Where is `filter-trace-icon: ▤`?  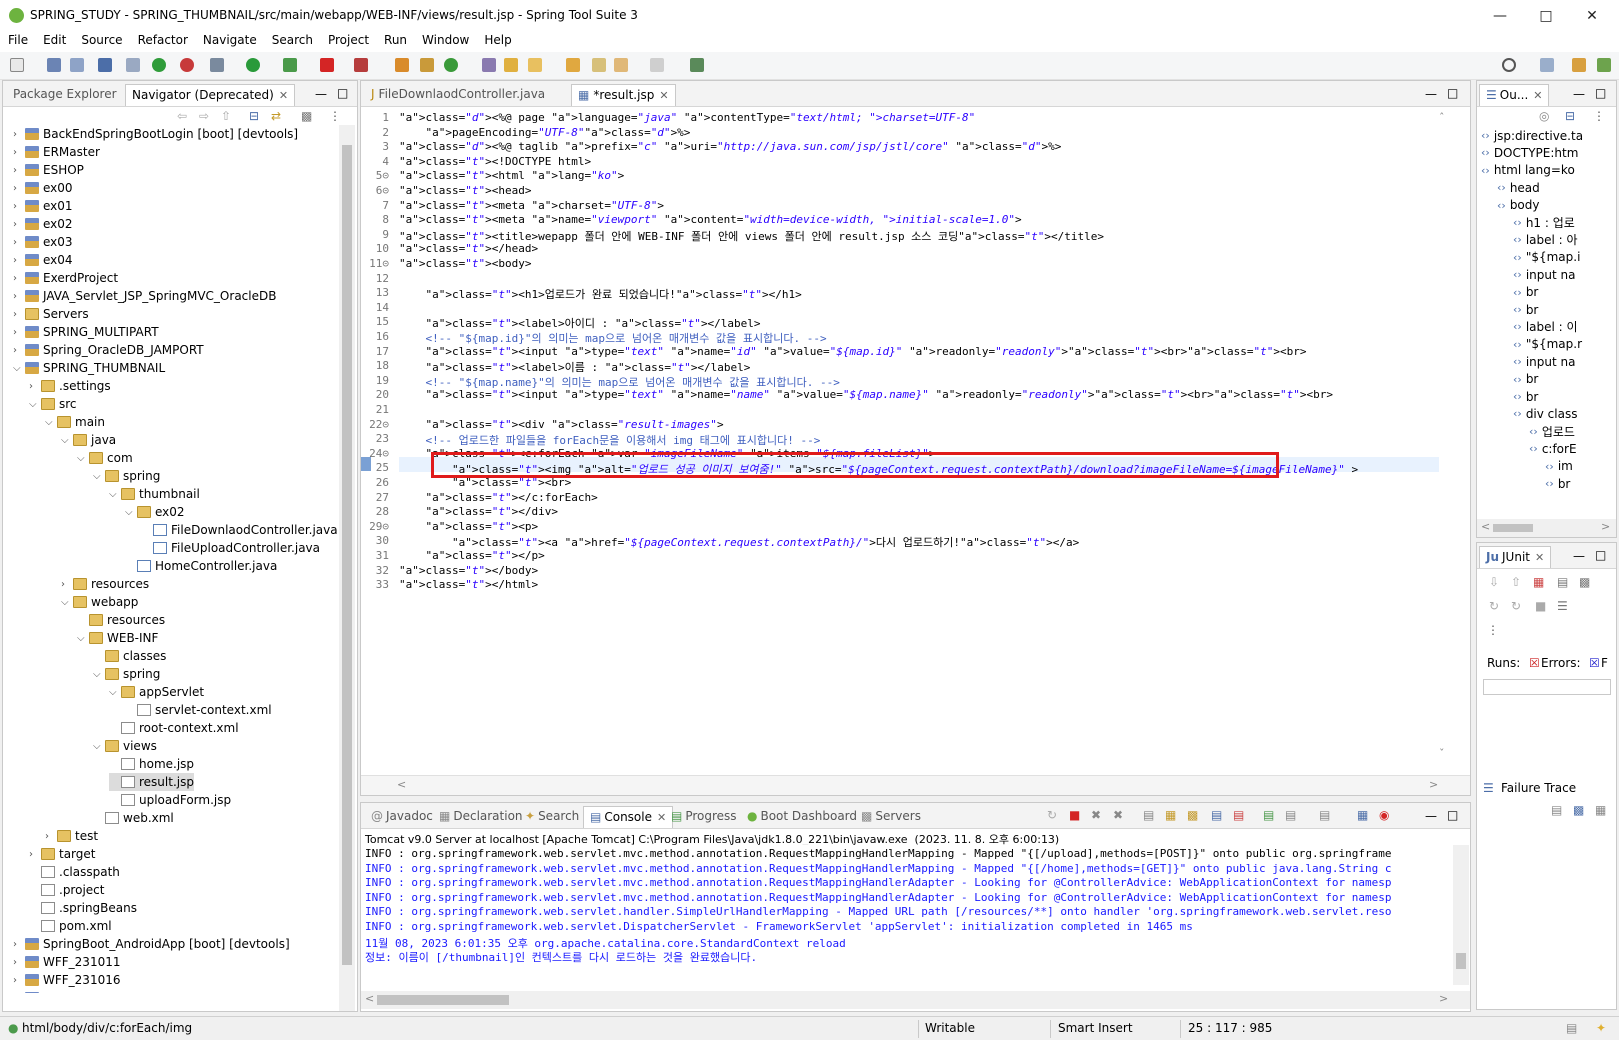
filter-trace-icon: ▤ is located at coordinates (1556, 810).